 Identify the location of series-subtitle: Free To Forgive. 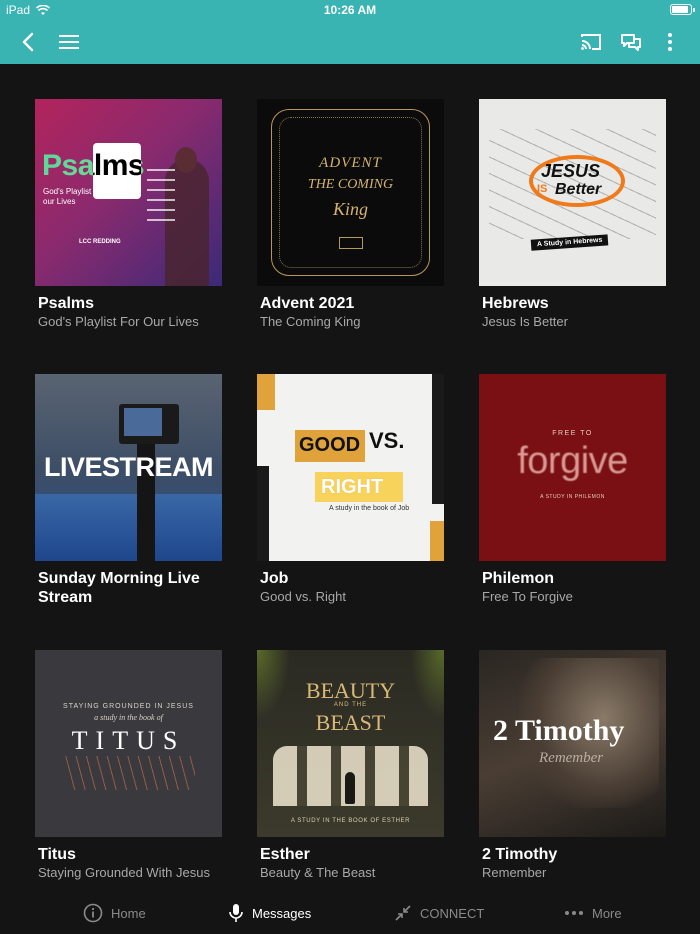
(527, 596).